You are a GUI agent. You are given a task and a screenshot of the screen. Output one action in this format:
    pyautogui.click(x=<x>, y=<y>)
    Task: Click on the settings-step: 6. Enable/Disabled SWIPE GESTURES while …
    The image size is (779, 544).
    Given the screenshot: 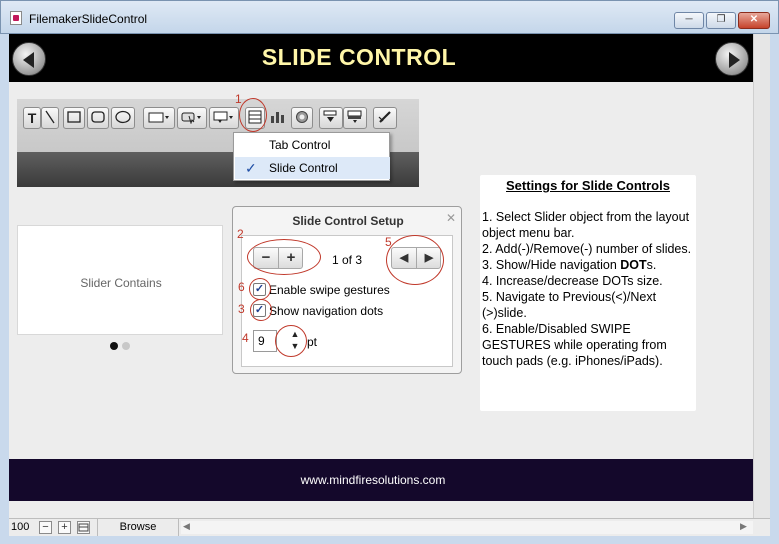 What is the action you would take?
    pyautogui.click(x=574, y=345)
    